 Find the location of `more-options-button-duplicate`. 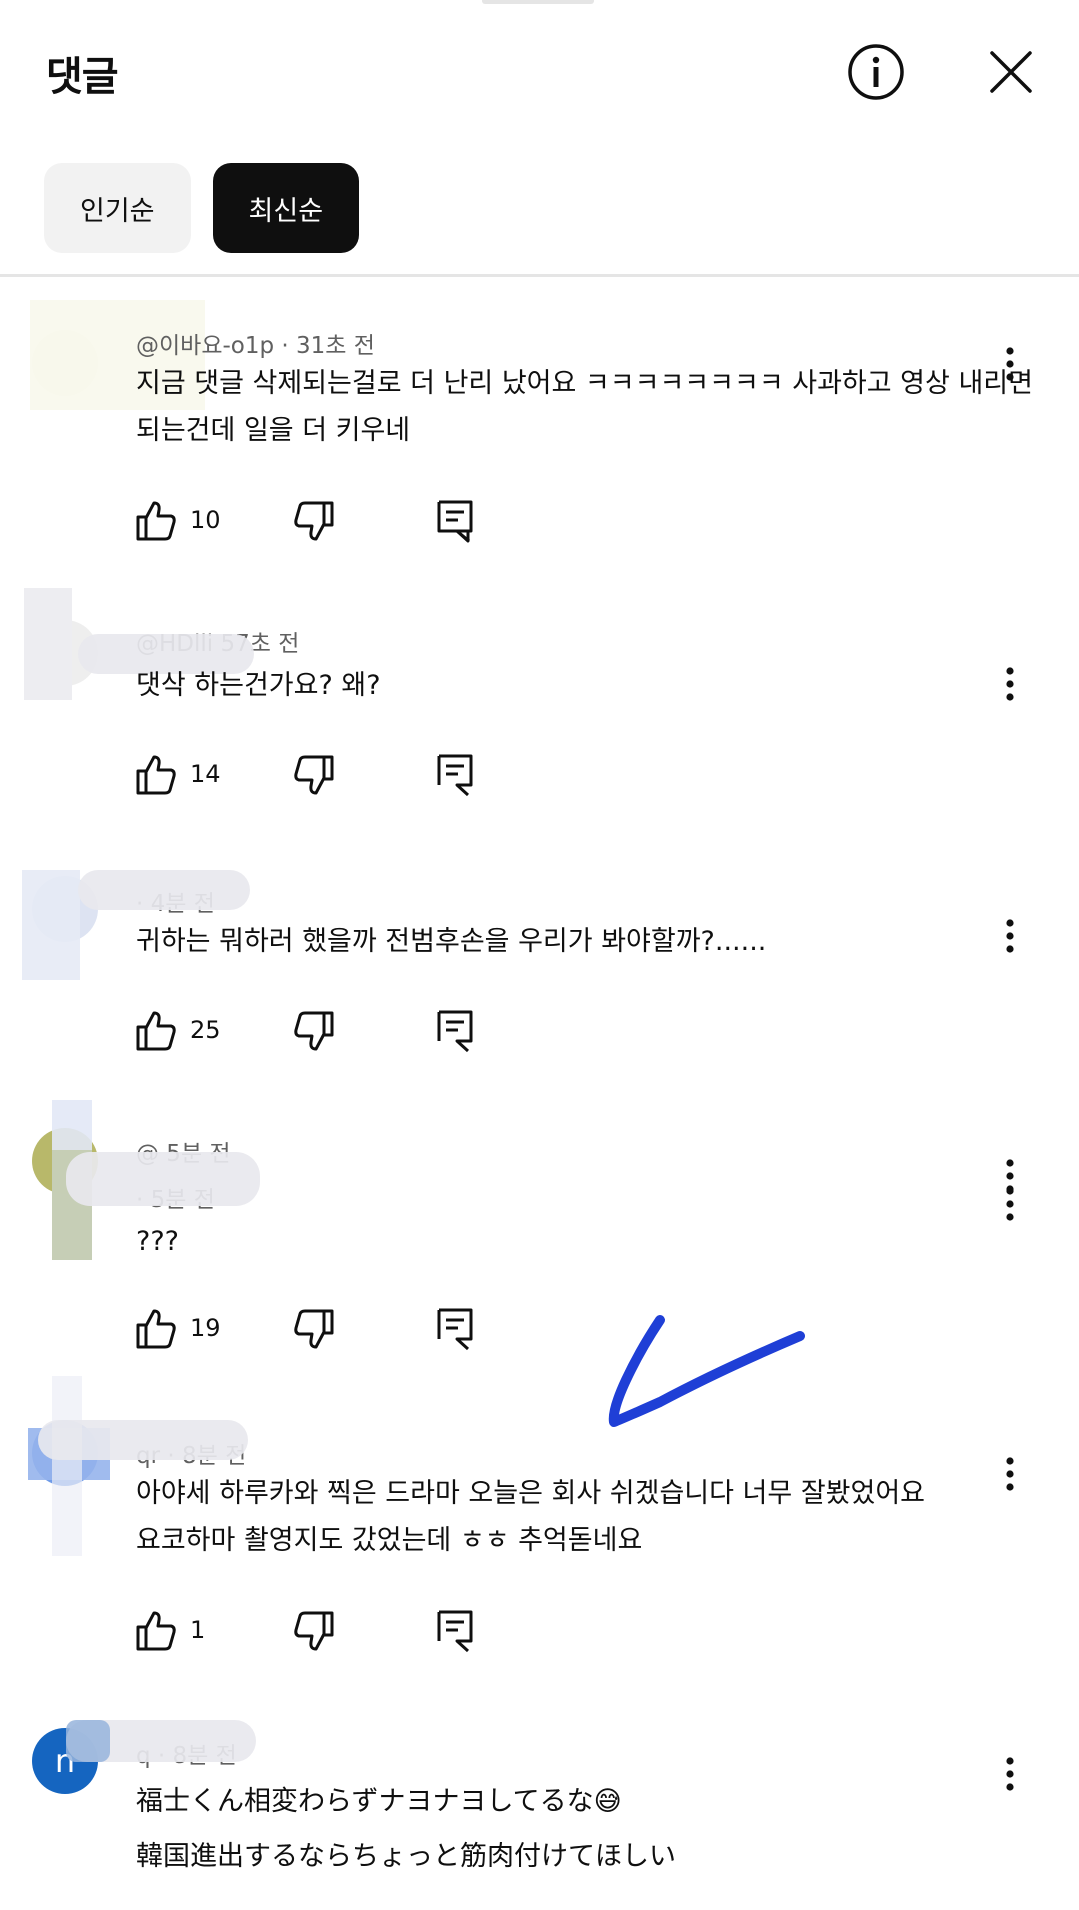

more-options-button-duplicate is located at coordinates (1010, 1204).